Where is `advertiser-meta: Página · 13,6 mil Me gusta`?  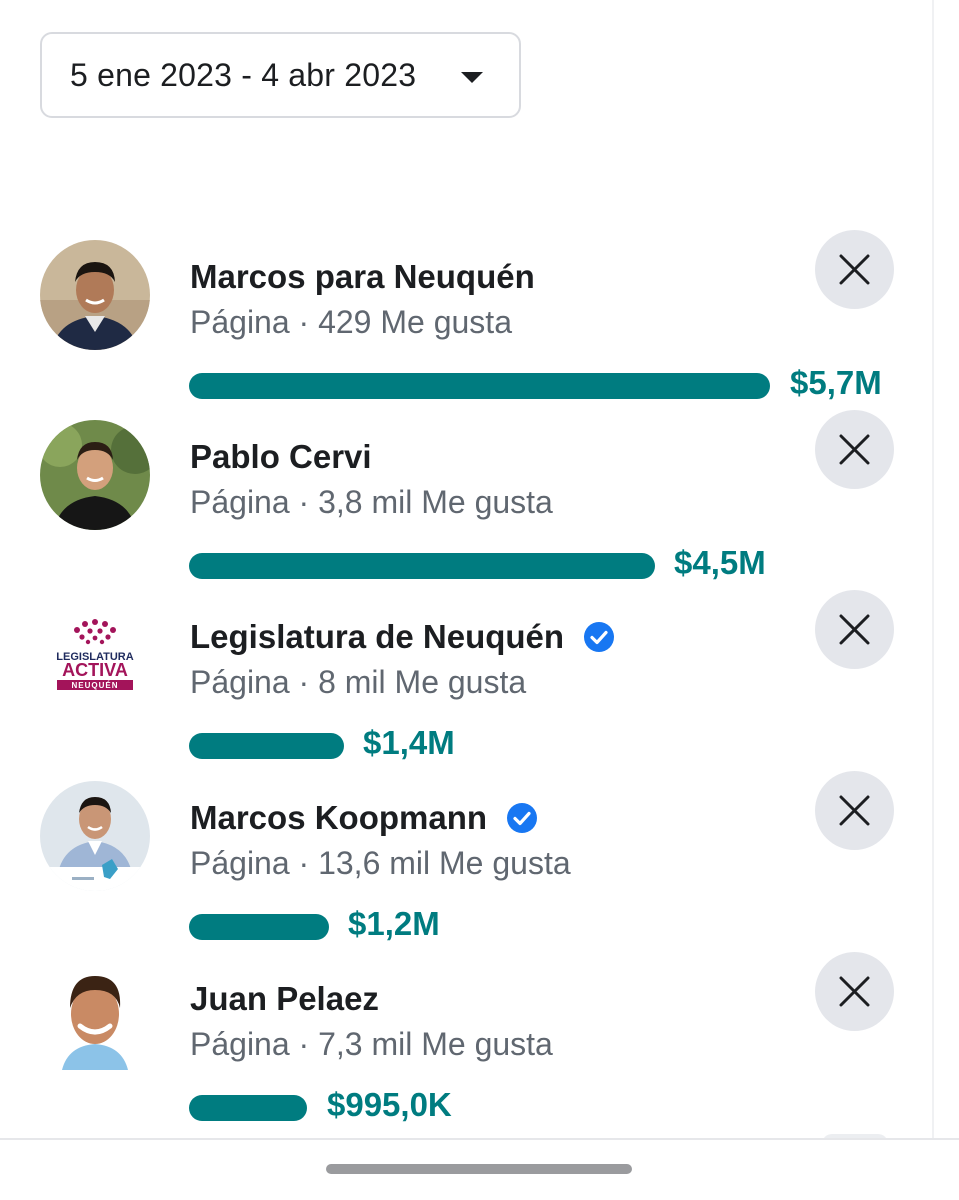 advertiser-meta: Página · 13,6 mil Me gusta is located at coordinates (380, 863).